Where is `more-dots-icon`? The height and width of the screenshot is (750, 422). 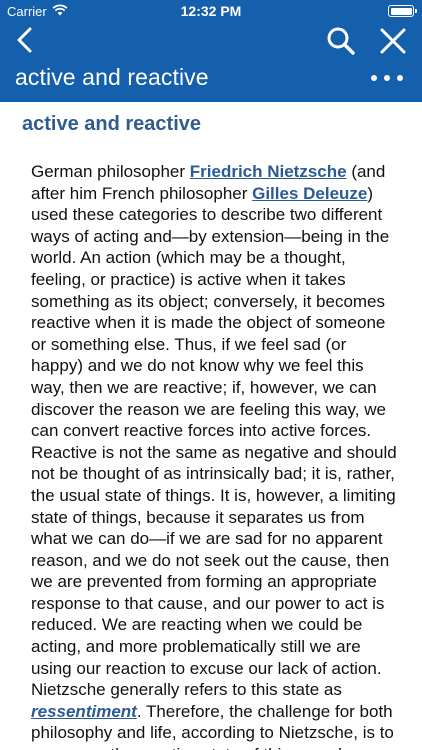
more-dots-icon is located at coordinates (387, 78).